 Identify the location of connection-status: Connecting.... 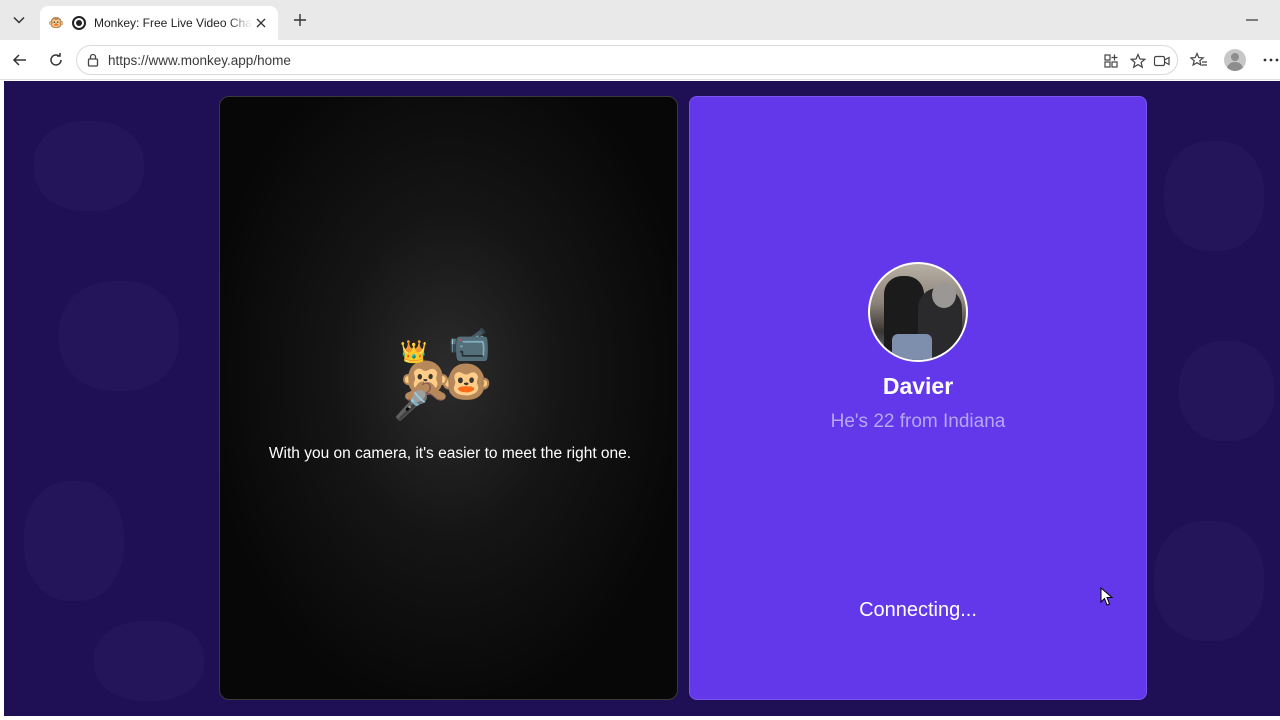
(918, 610).